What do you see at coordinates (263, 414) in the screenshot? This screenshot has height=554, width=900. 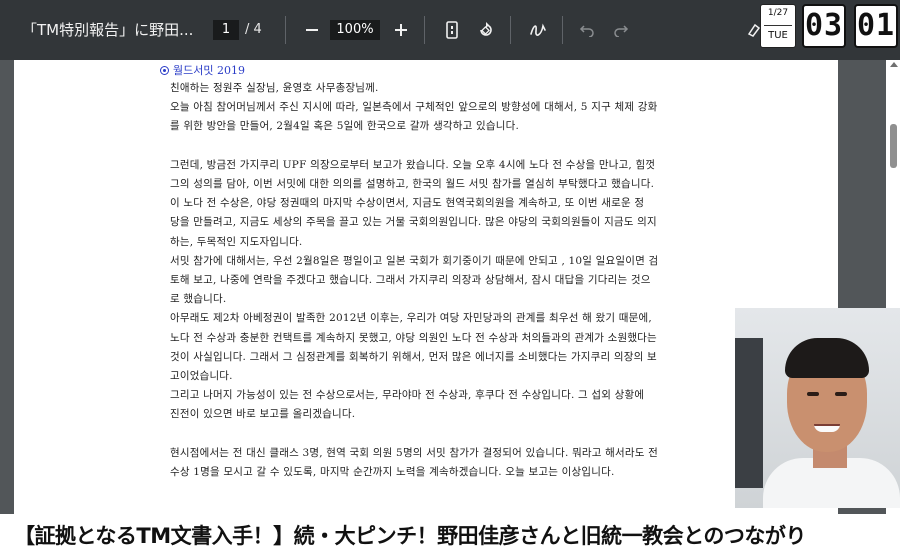 I see `document-line: 진전이 있으면 바로 보고를 올리겠습니다.` at bounding box center [263, 414].